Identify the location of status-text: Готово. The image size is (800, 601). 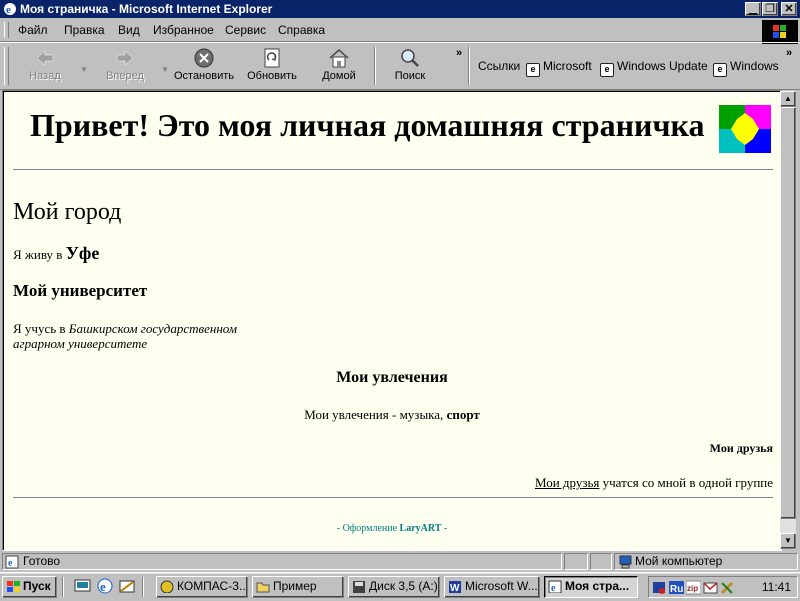
(42, 561).